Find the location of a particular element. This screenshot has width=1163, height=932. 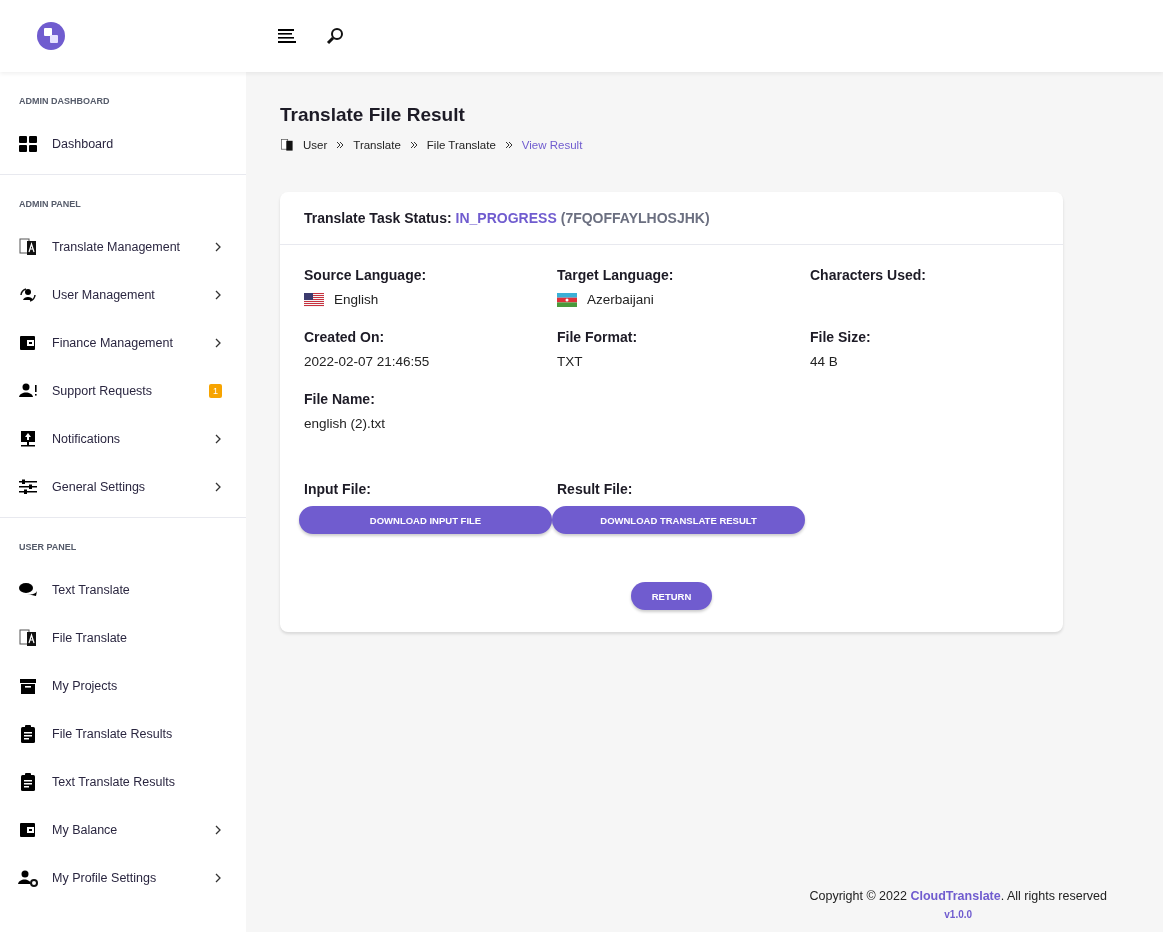

field-label: Source Language: is located at coordinates (366, 275).